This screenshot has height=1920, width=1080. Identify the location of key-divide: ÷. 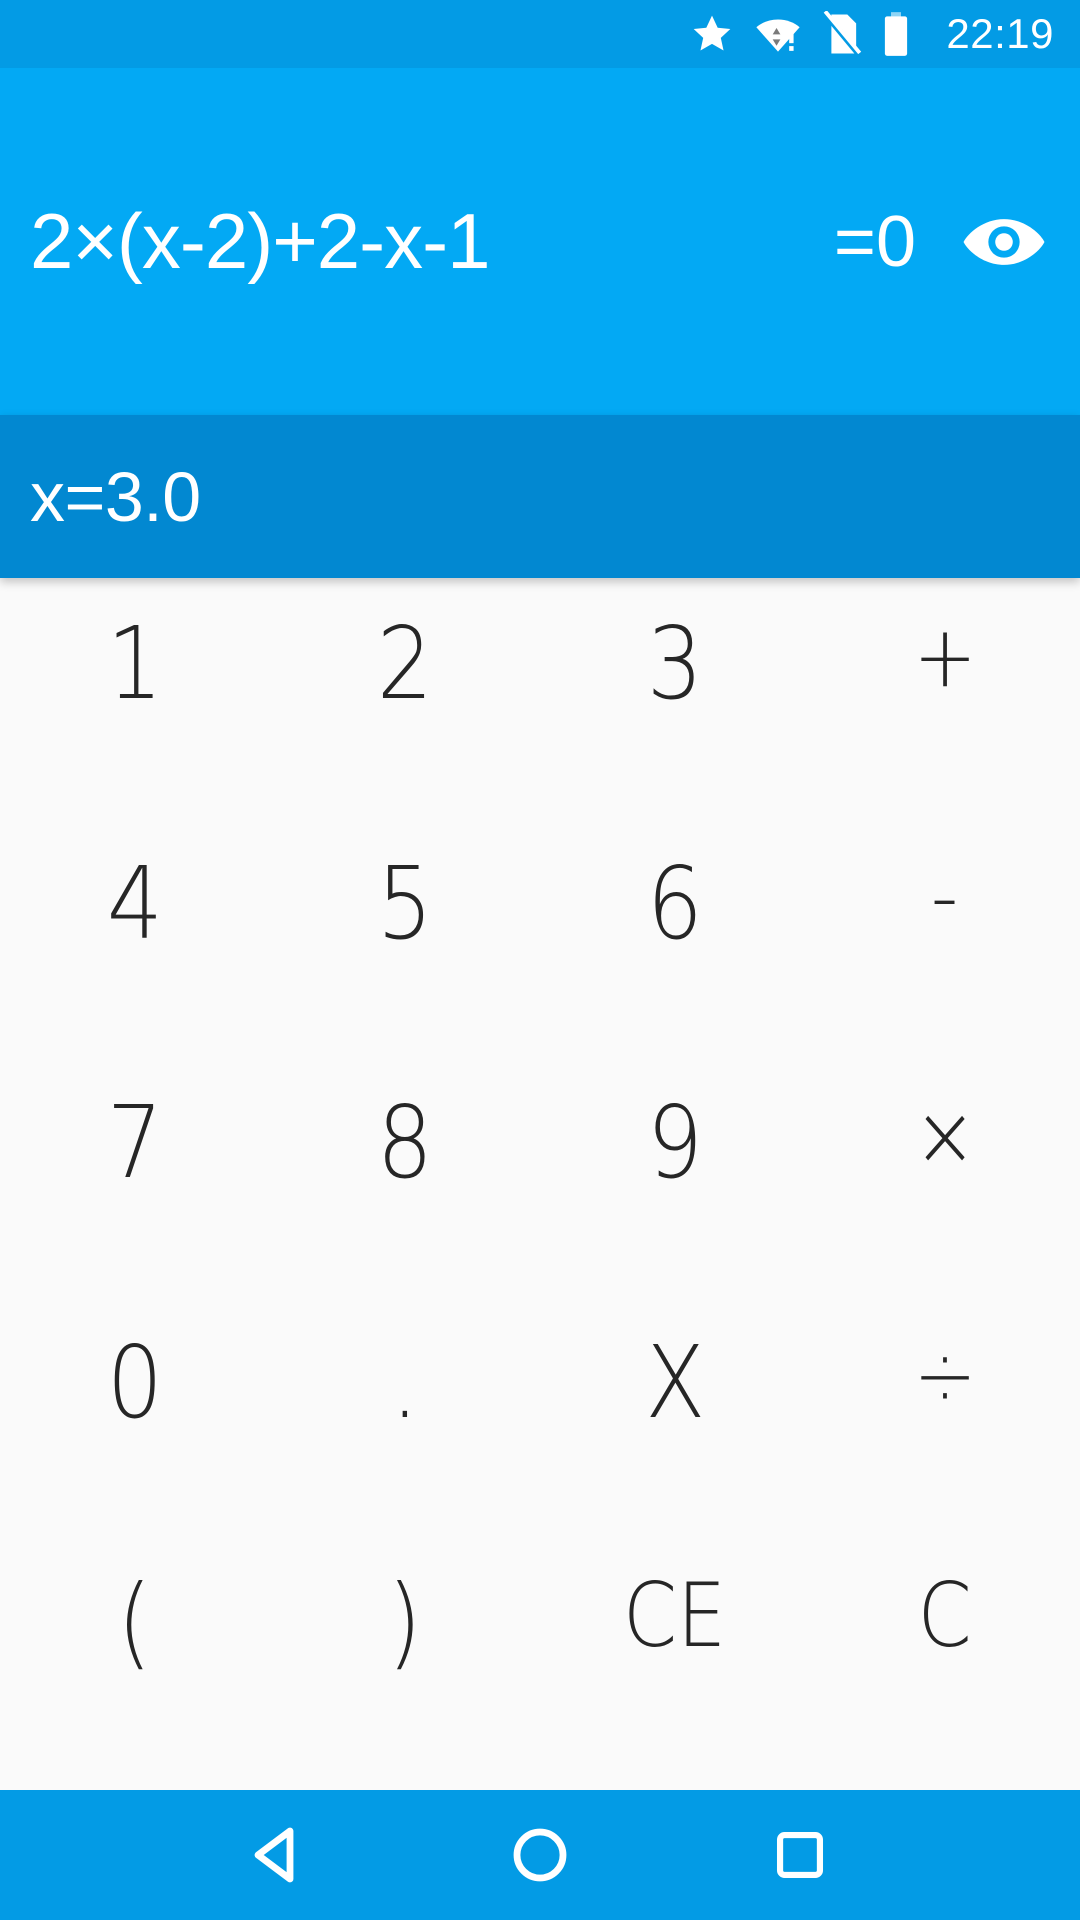
(945, 1431).